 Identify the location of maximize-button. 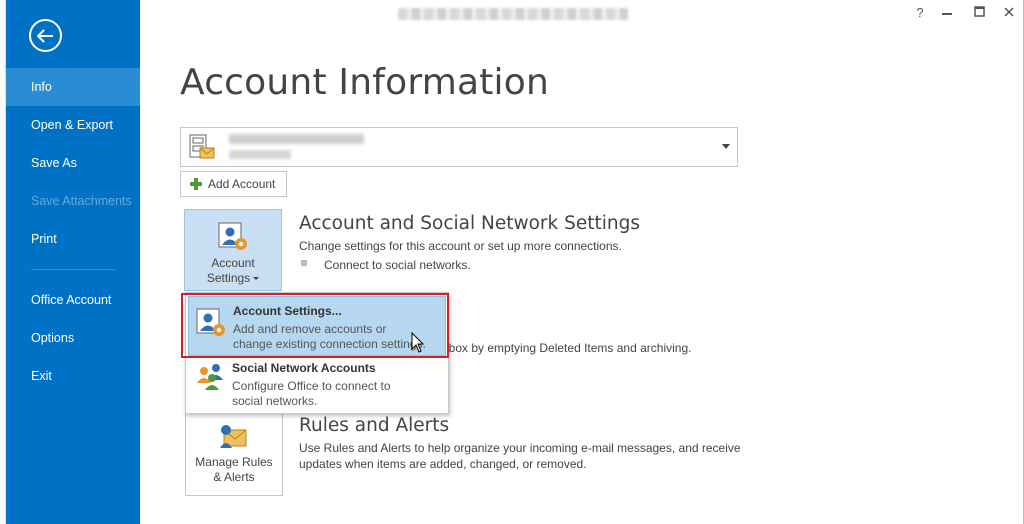
(979, 13).